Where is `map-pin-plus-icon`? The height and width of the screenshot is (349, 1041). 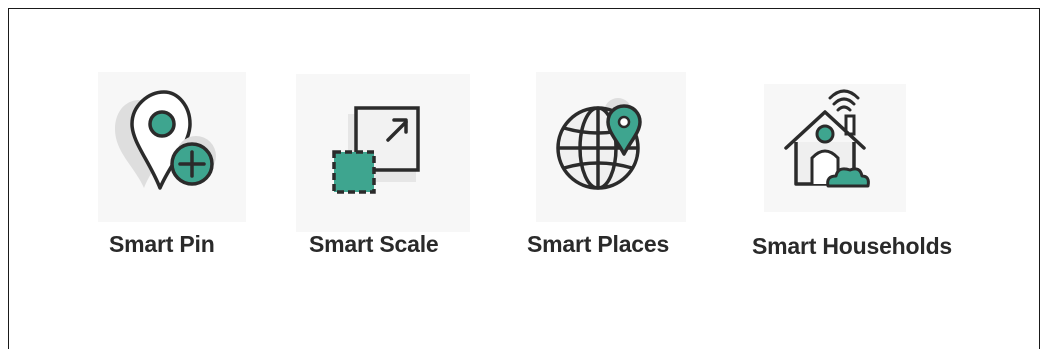
map-pin-plus-icon is located at coordinates (165, 140).